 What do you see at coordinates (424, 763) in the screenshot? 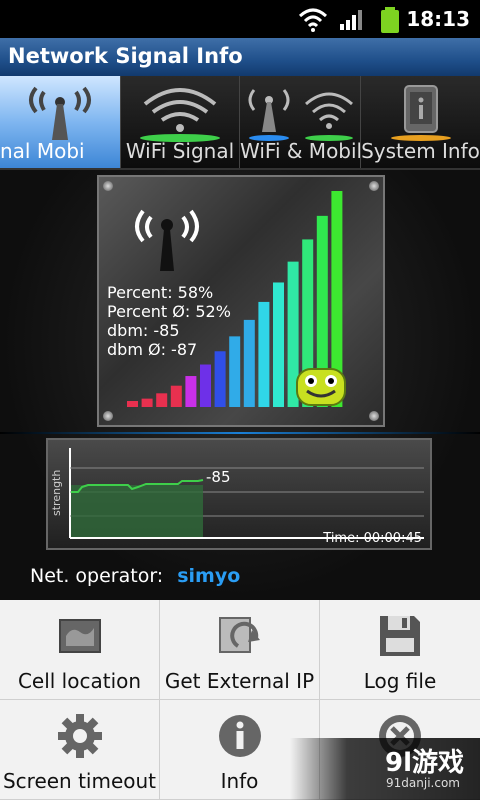
I see `watermark-logo: 9l游戏` at bounding box center [424, 763].